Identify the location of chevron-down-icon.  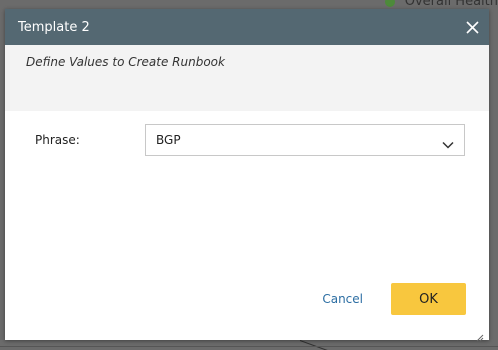
(448, 142).